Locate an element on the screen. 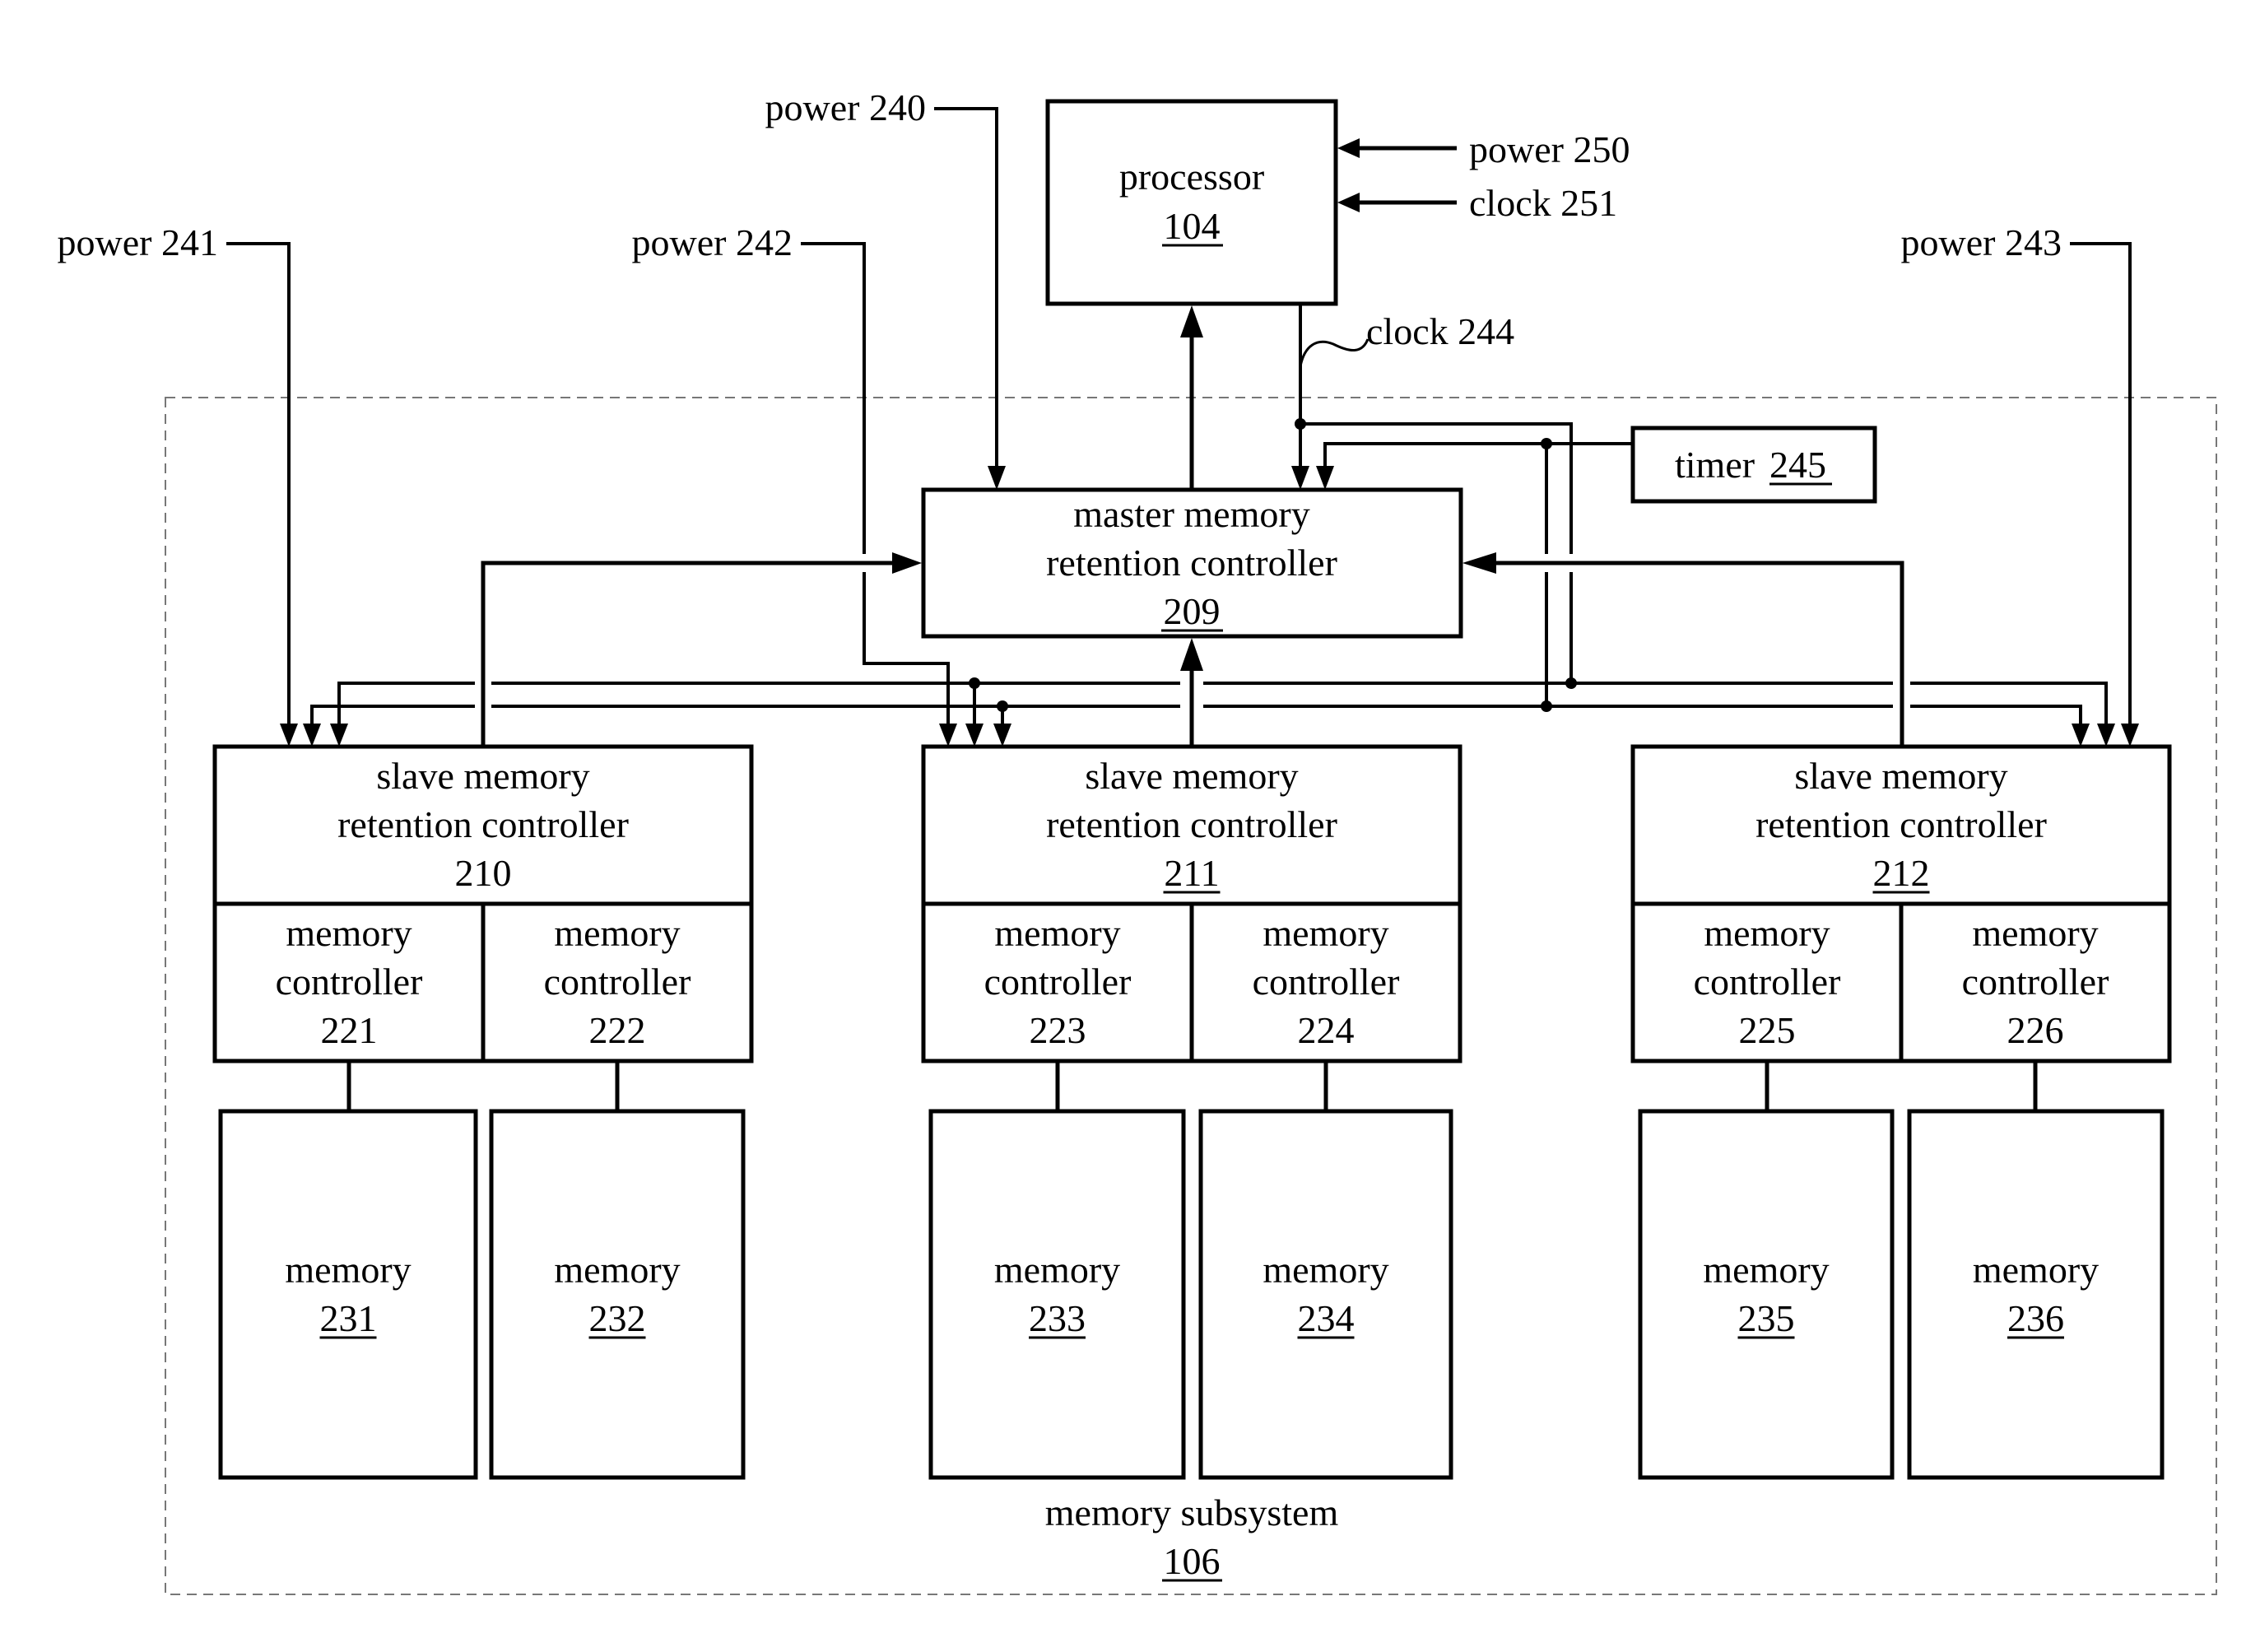 This screenshot has width=2260, height=1652. memory-234: memory 234 is located at coordinates (1325, 1294).